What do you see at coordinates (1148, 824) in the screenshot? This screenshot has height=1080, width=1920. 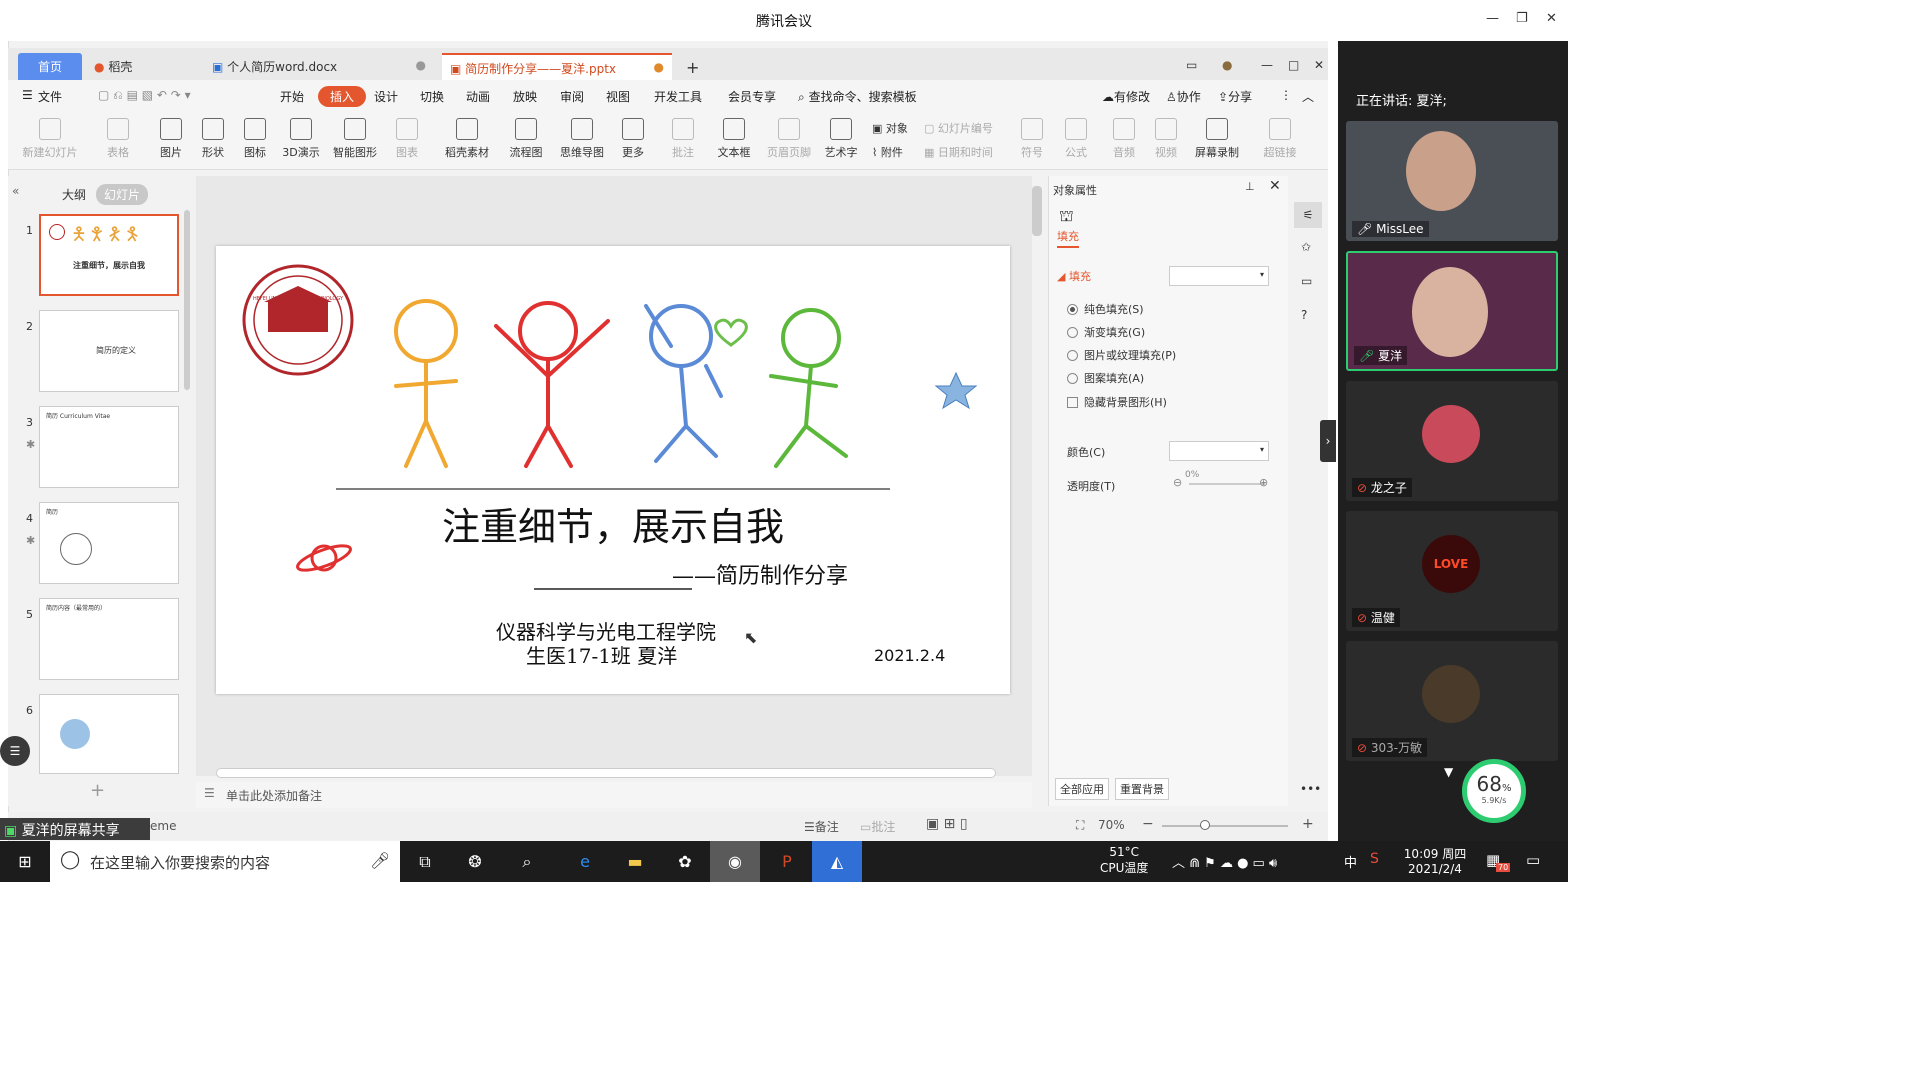 I see `zoom-out-icon: −` at bounding box center [1148, 824].